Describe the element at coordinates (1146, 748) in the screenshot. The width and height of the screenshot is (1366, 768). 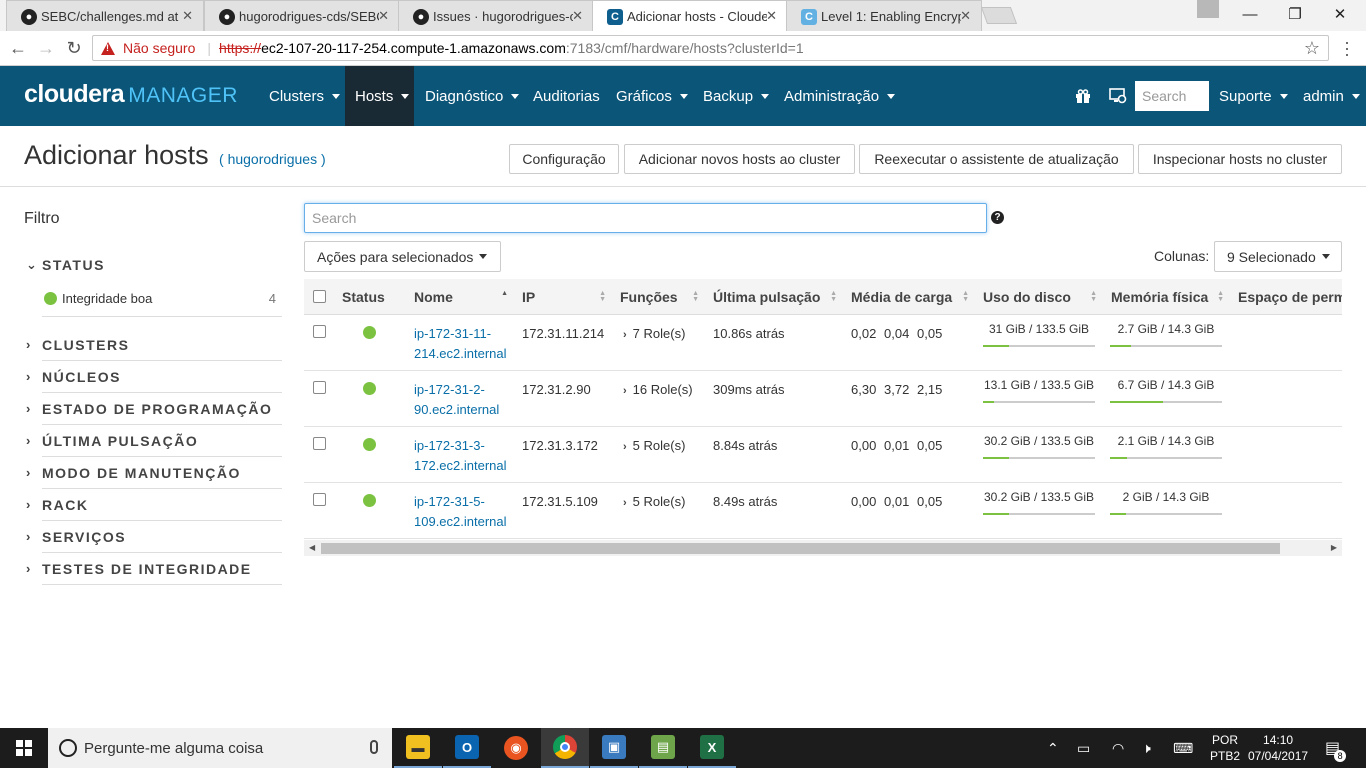
I see `volume-mute-icon: 🕨` at that location.